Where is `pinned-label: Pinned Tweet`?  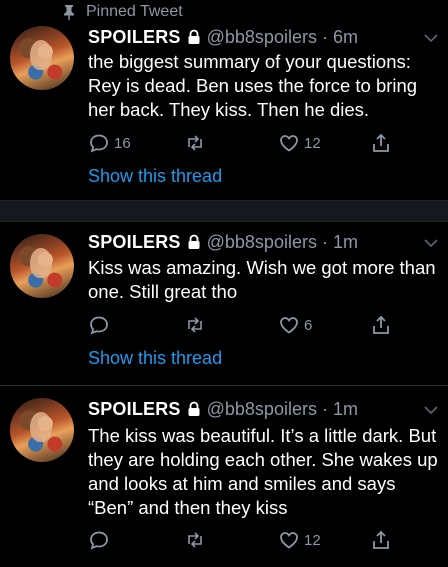 pinned-label: Pinned Tweet is located at coordinates (134, 11).